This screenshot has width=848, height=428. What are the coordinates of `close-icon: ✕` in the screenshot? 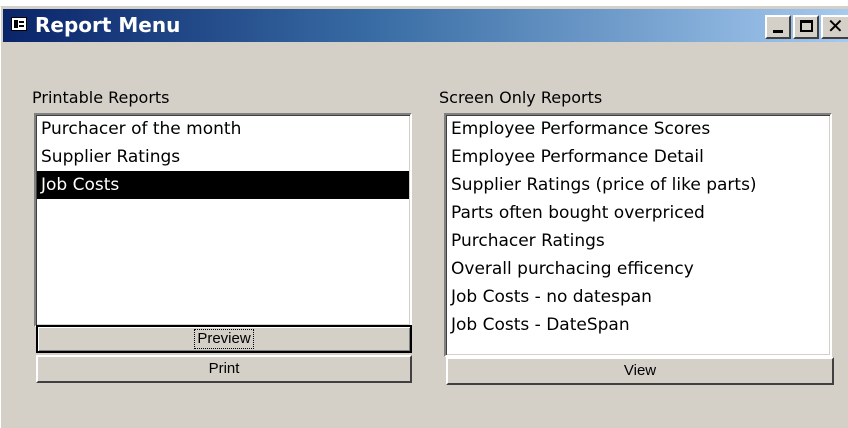 It's located at (835, 26).